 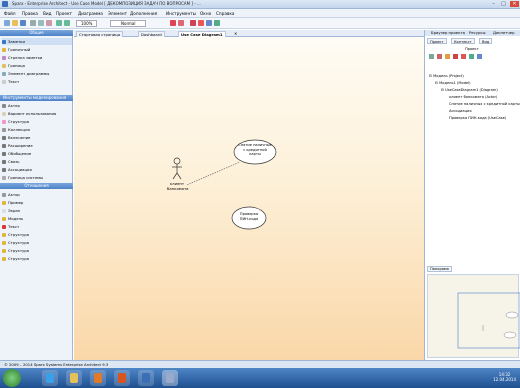 What do you see at coordinates (7, 23) in the screenshot?
I see `new-icon` at bounding box center [7, 23].